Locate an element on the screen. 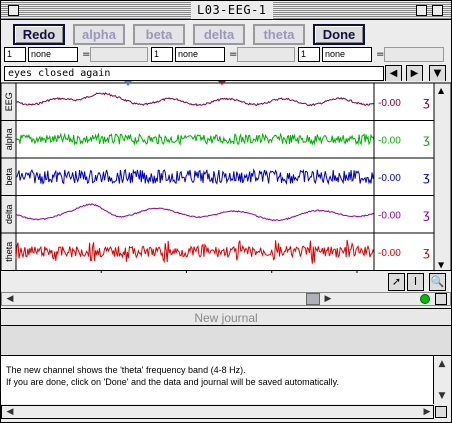 This screenshot has width=452, height=423. collapse-box-icon is located at coordinates (437, 10).